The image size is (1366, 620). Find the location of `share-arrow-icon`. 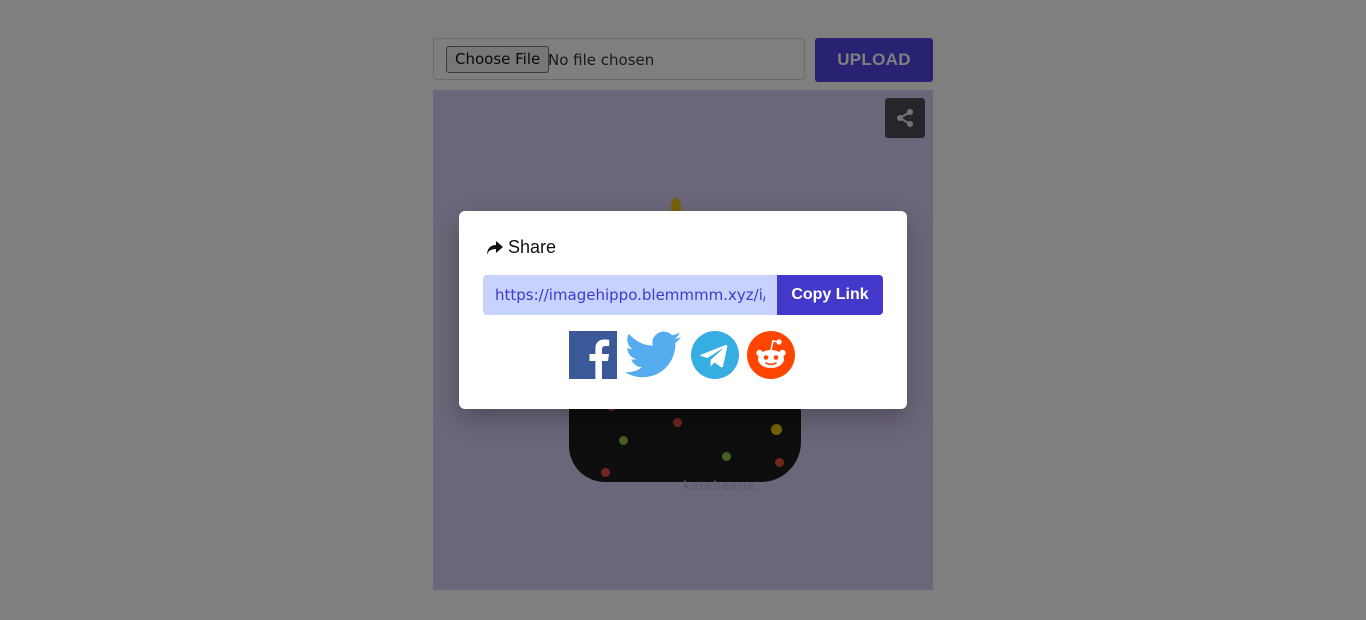

share-arrow-icon is located at coordinates (495, 247).